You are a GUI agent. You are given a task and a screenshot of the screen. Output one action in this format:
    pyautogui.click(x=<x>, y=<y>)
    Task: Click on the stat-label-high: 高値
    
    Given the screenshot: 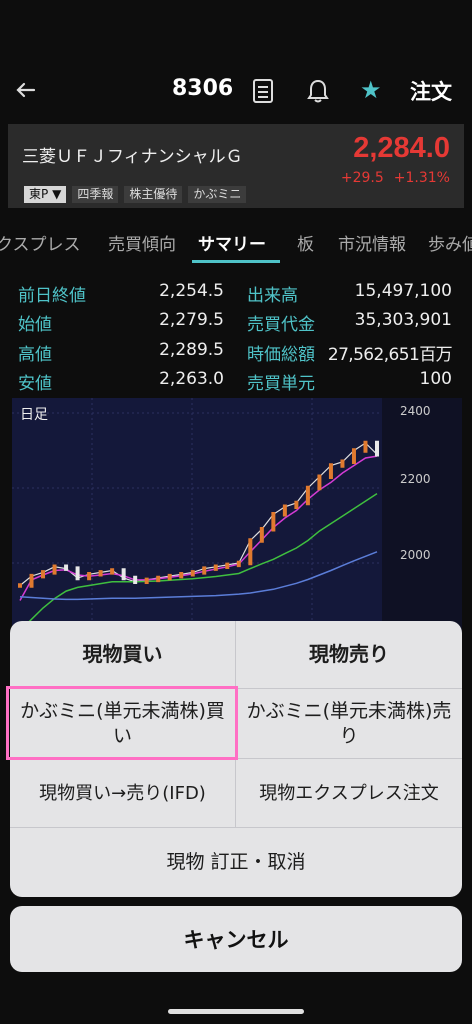 What is the action you would take?
    pyautogui.click(x=35, y=355)
    